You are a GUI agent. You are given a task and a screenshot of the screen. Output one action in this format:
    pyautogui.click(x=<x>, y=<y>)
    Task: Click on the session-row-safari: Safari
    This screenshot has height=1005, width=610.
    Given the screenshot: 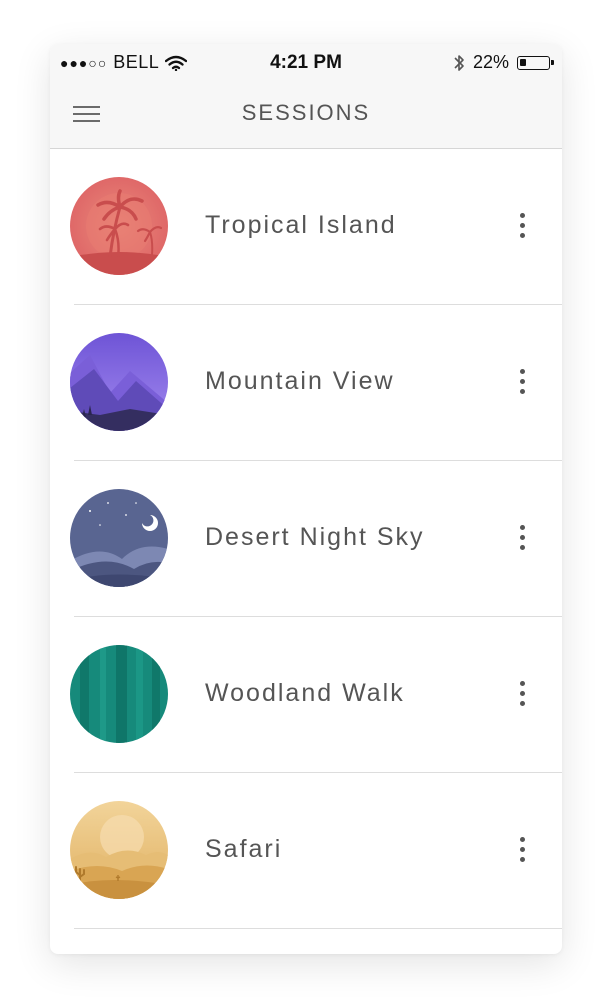 What is the action you would take?
    pyautogui.click(x=306, y=851)
    